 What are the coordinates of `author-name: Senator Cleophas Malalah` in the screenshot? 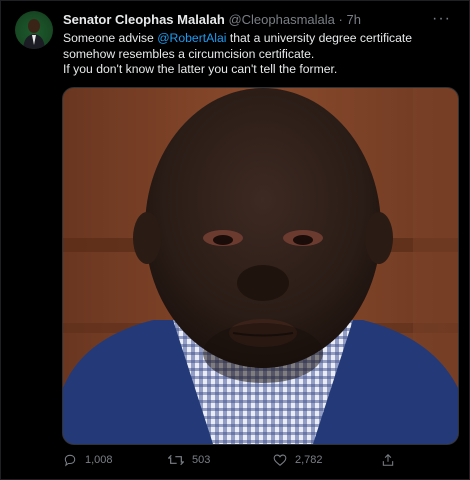 It's located at (144, 19).